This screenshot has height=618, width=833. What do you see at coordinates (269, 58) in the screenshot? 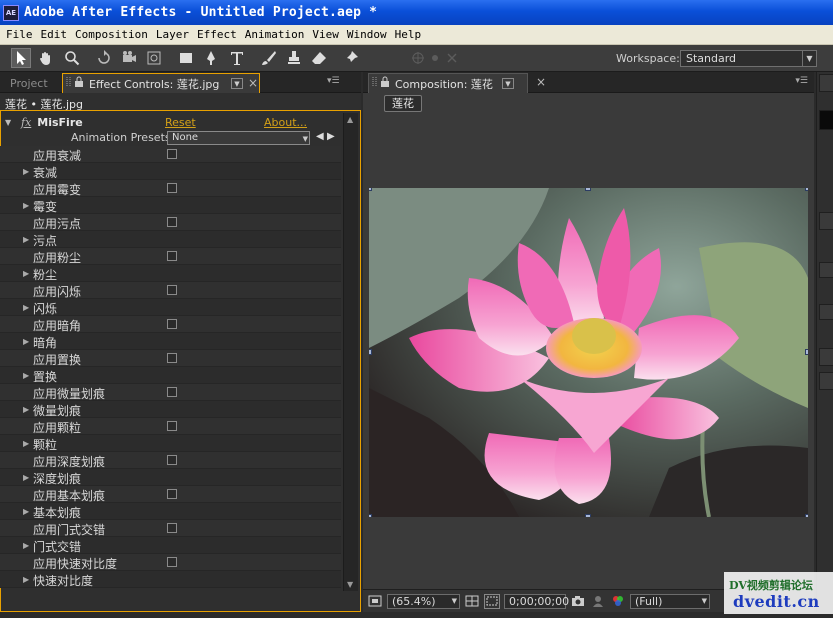
I see `brush-tool-icon` at bounding box center [269, 58].